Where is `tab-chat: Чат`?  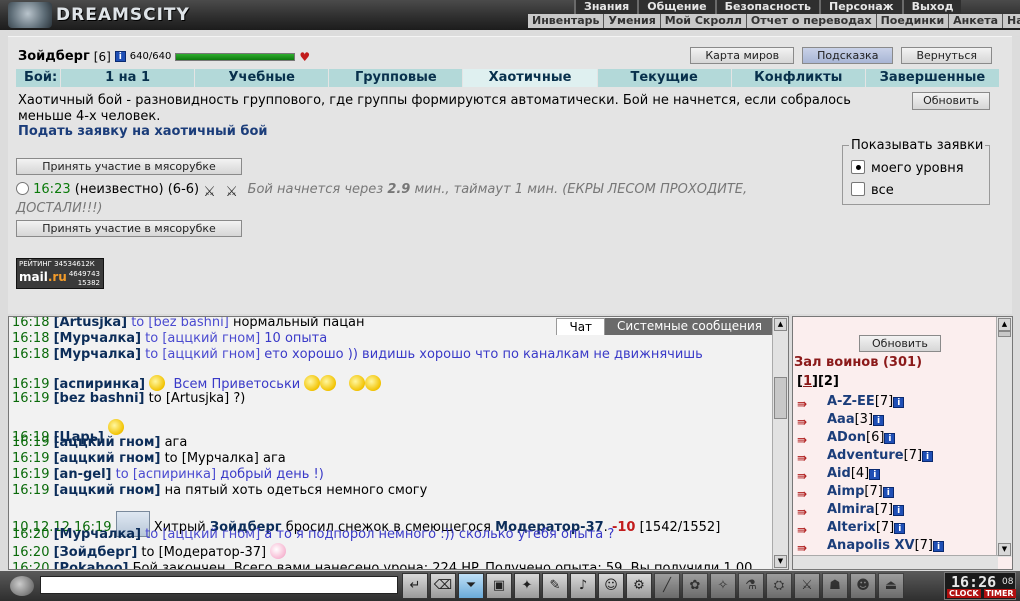
tab-chat: Чат is located at coordinates (581, 326).